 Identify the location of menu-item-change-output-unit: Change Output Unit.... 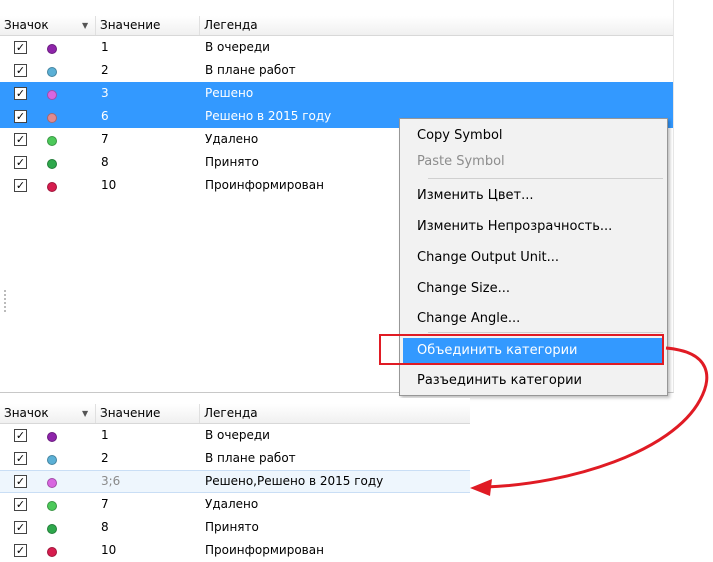
(533, 258).